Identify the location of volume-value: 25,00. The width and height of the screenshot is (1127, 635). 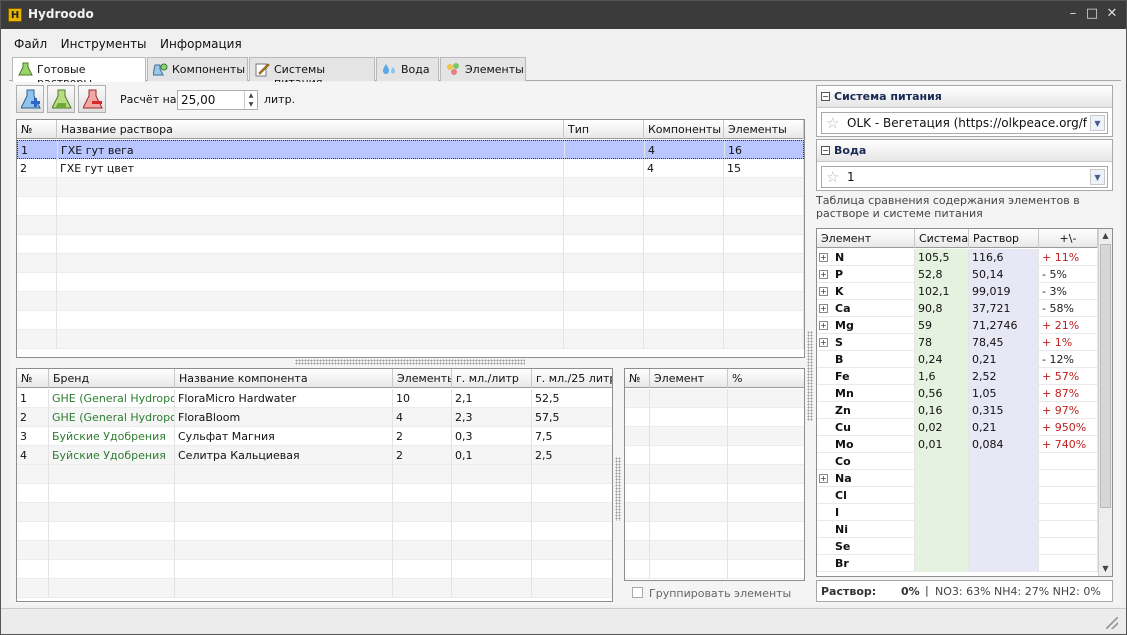
(198, 100).